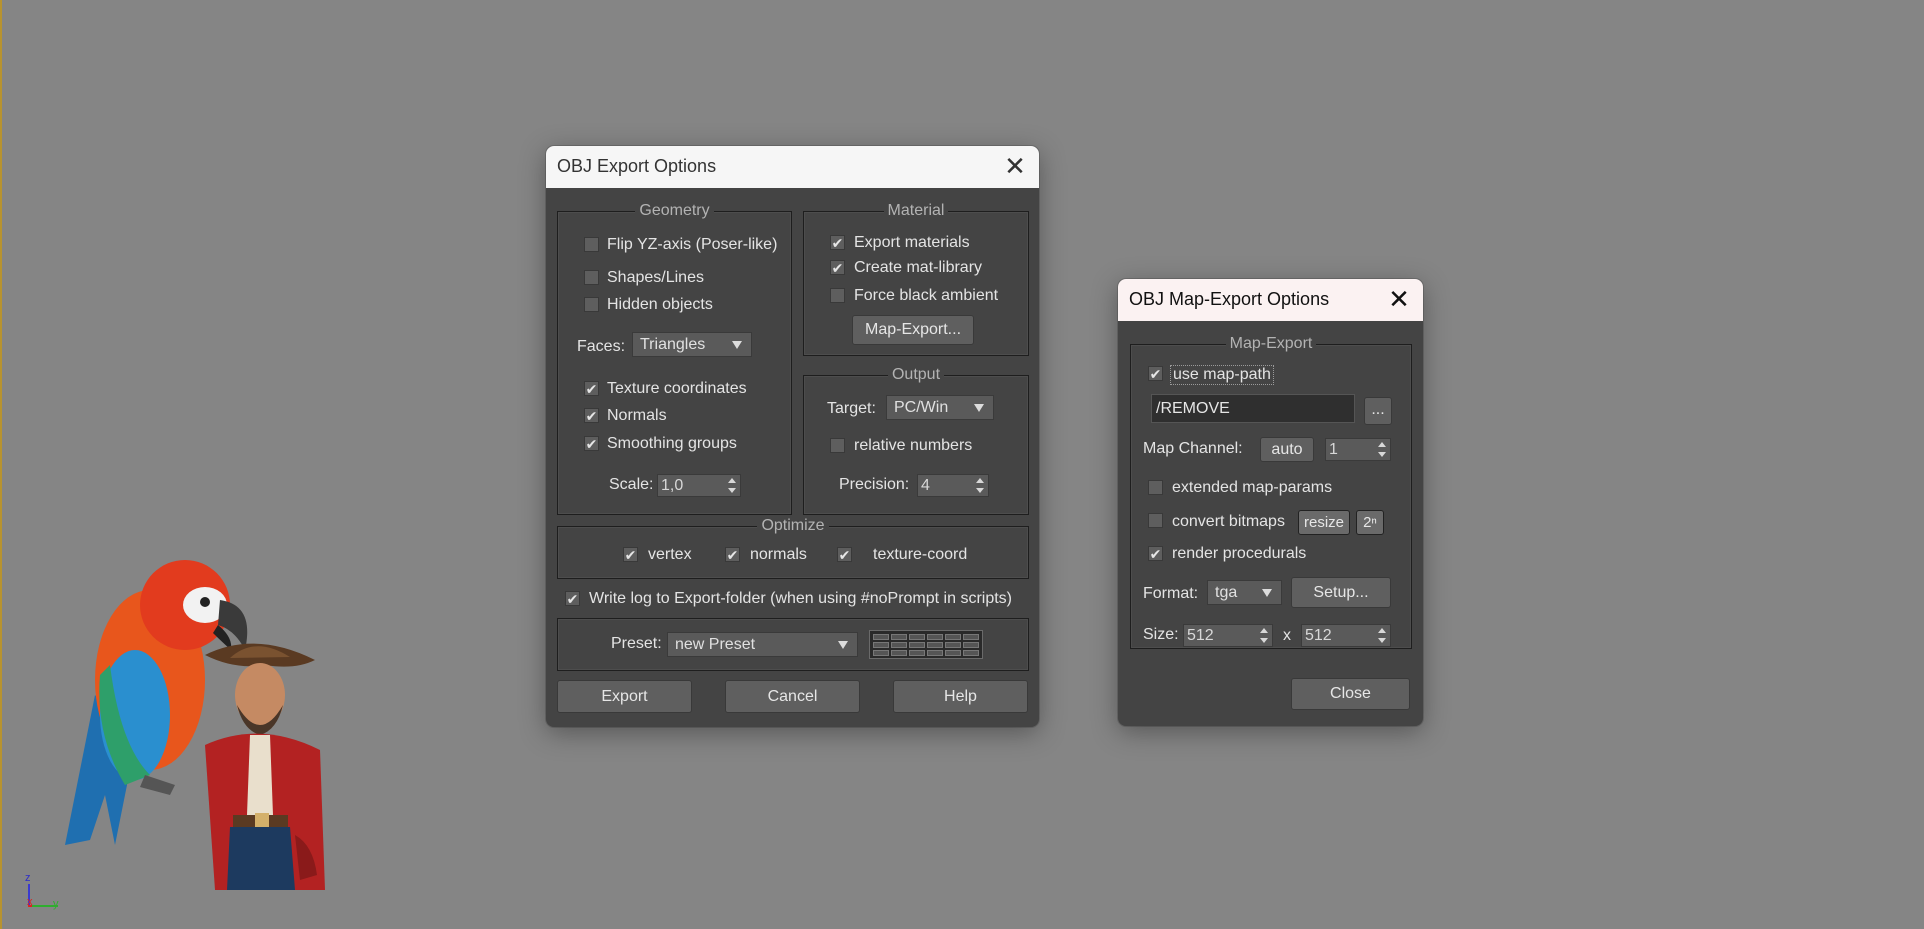  I want to click on preset-group: Preset: new Preset, so click(793, 644).